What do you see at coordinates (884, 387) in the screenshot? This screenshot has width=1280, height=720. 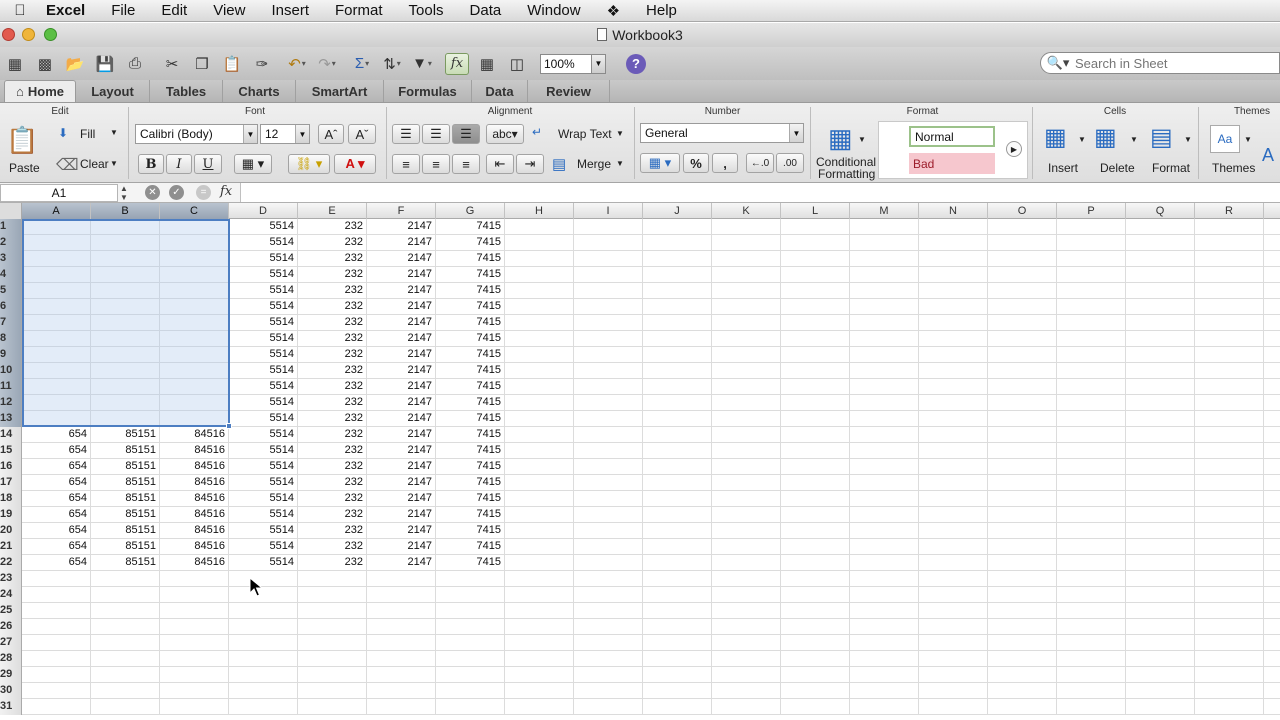 I see `cell-m11` at bounding box center [884, 387].